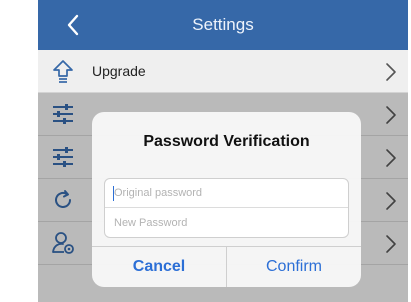  I want to click on confirm-button: Confirm, so click(294, 267).